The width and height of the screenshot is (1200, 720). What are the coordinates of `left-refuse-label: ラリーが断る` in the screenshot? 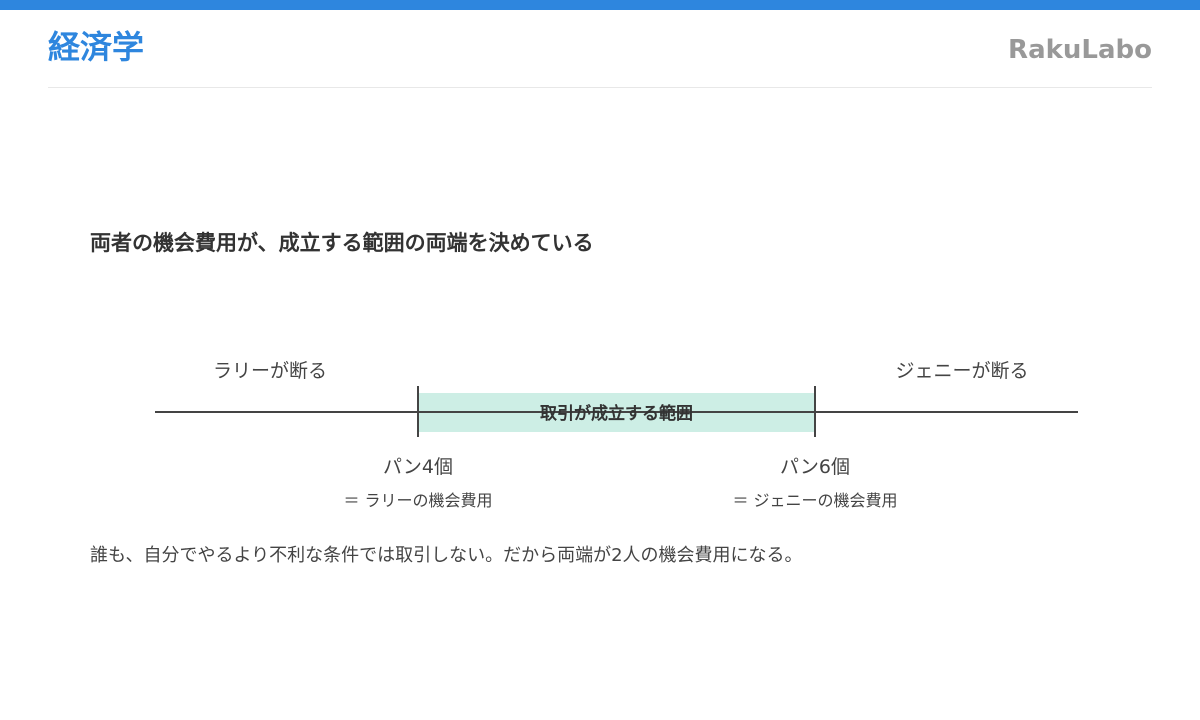 It's located at (269, 371).